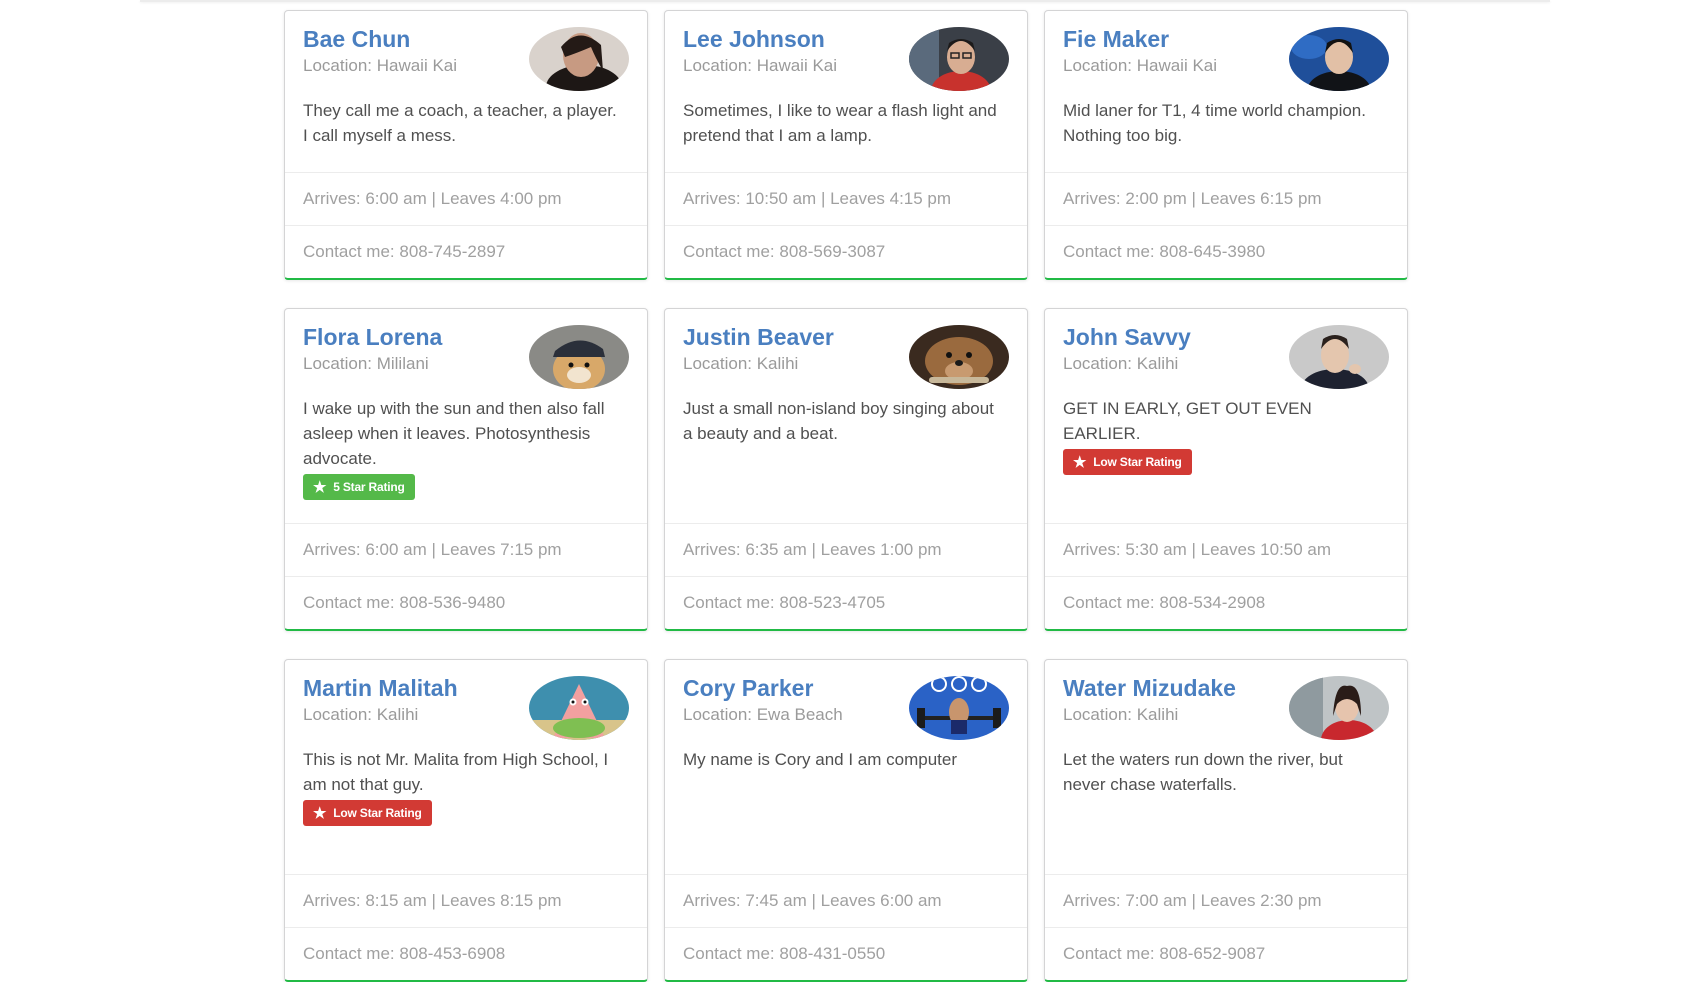 Image resolution: width=1682 pixels, height=982 pixels. I want to click on profile-description: My name is Cory and I am computer, so click(820, 759).